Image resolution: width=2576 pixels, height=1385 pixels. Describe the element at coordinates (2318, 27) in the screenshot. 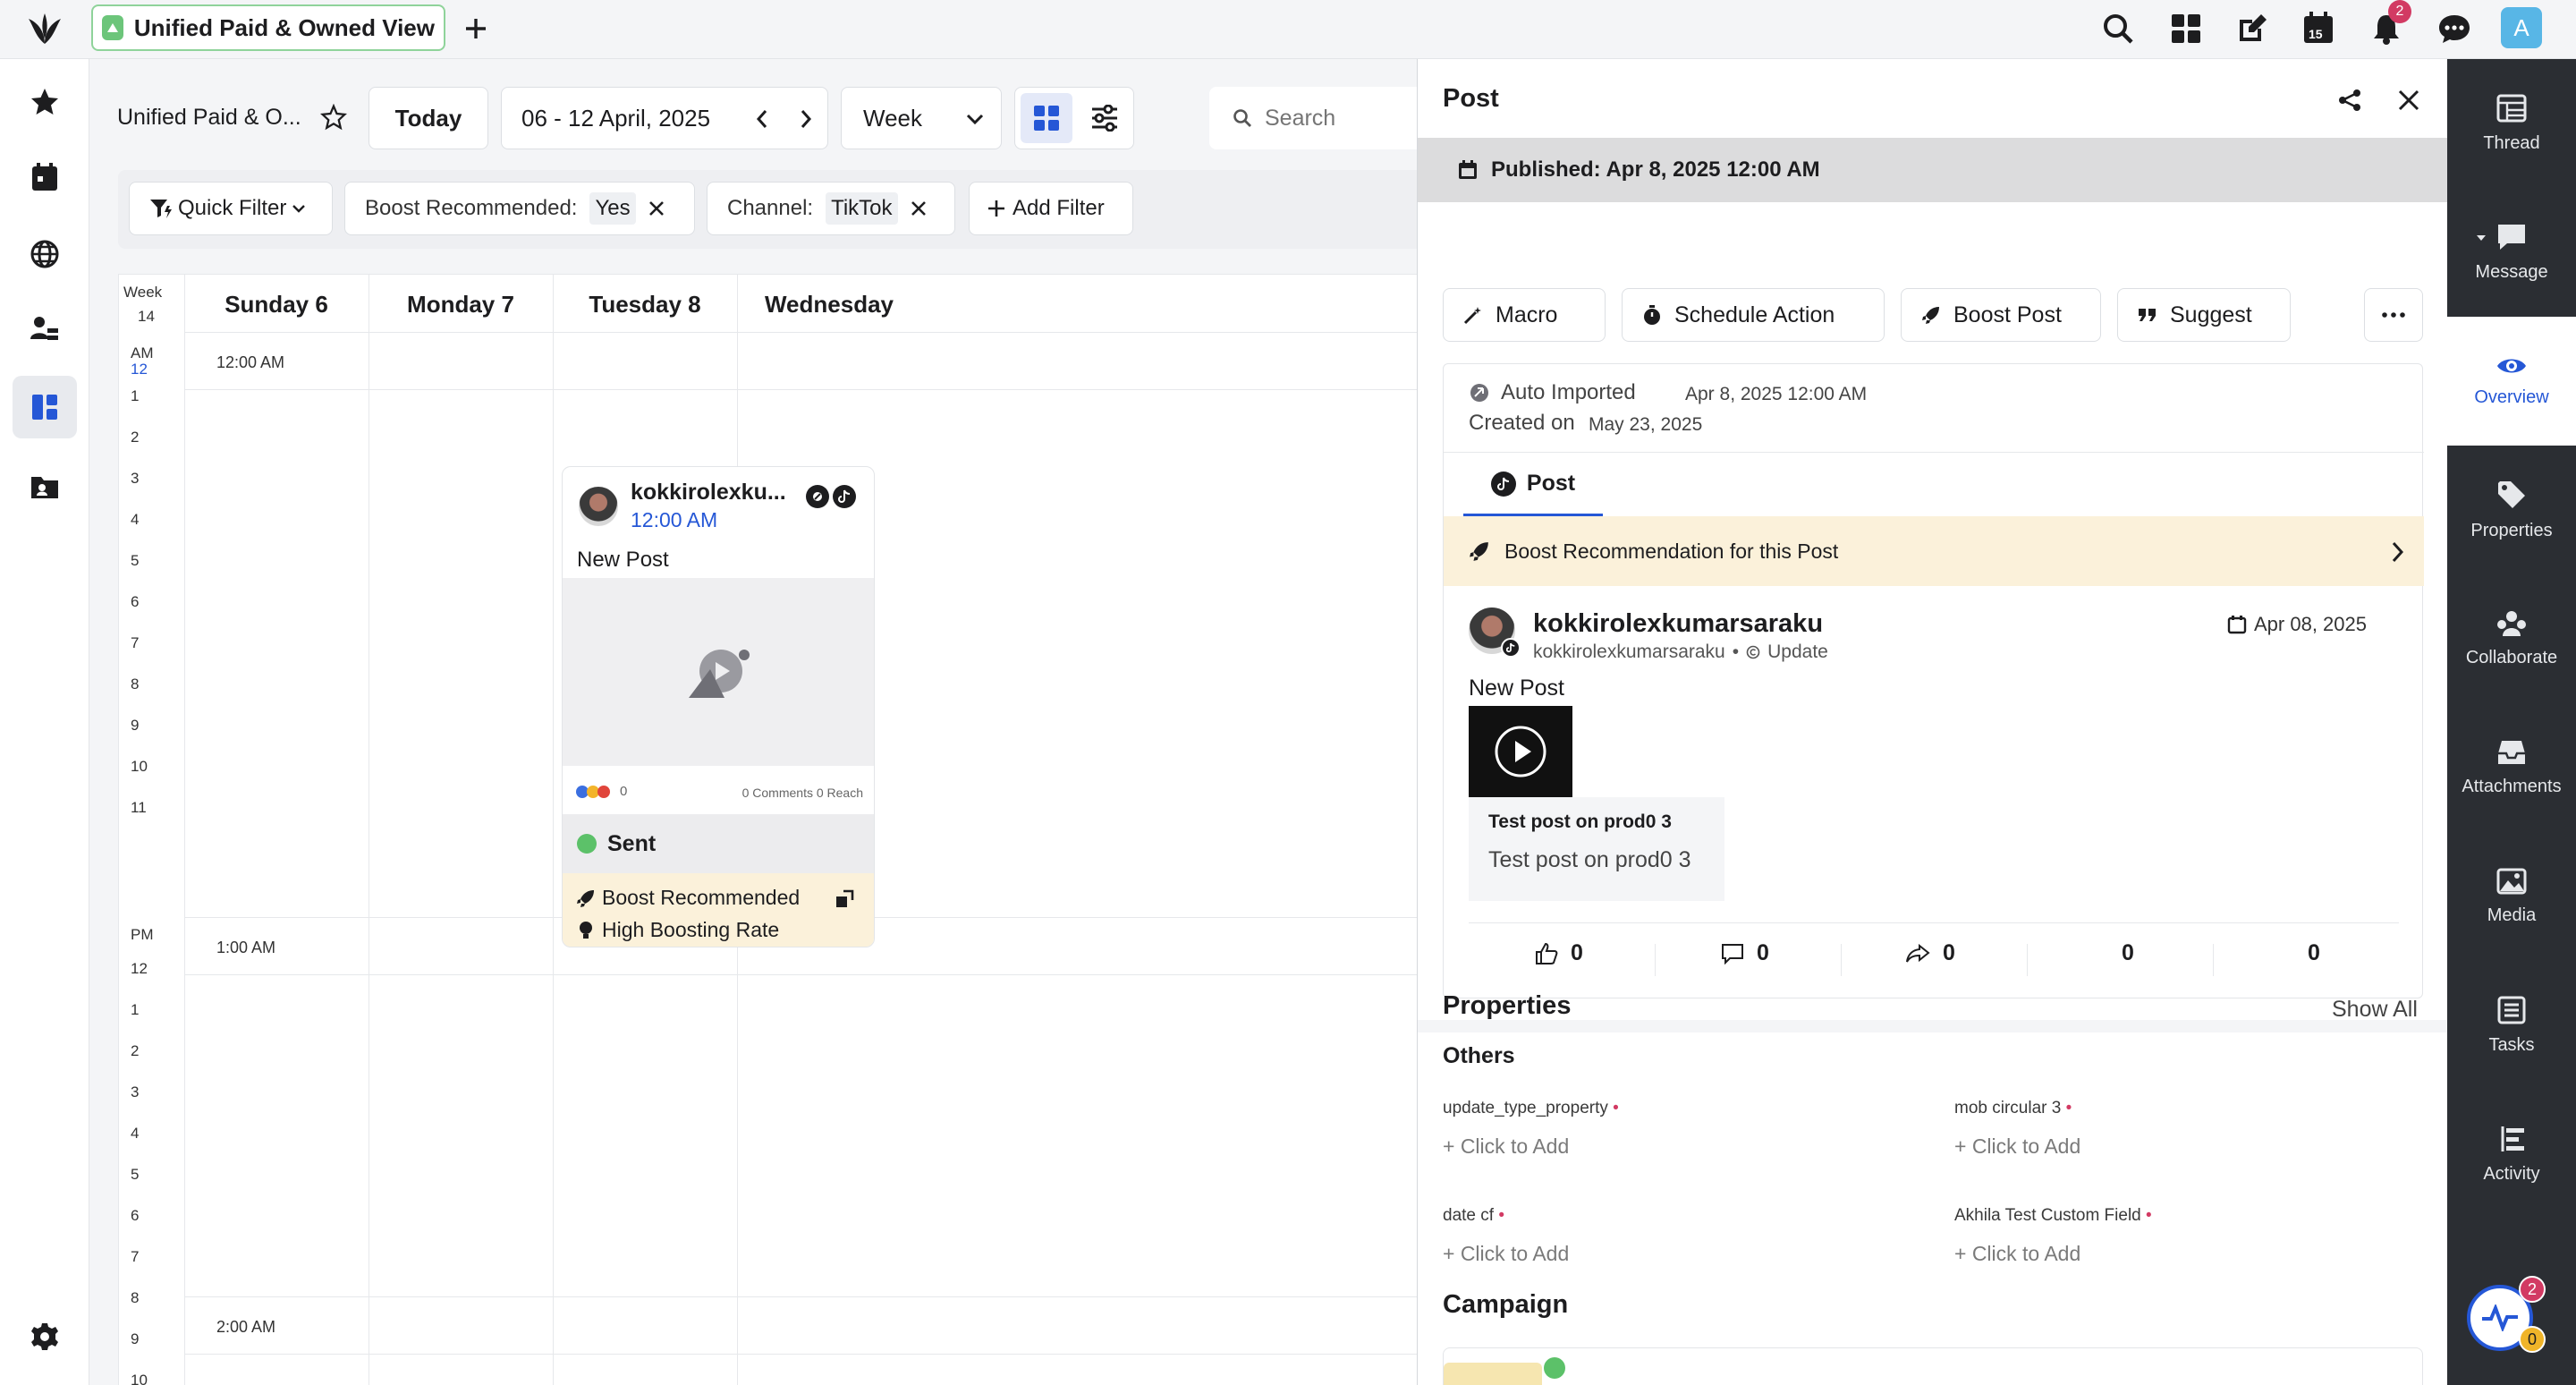

I see `calendar-icon: 15` at that location.